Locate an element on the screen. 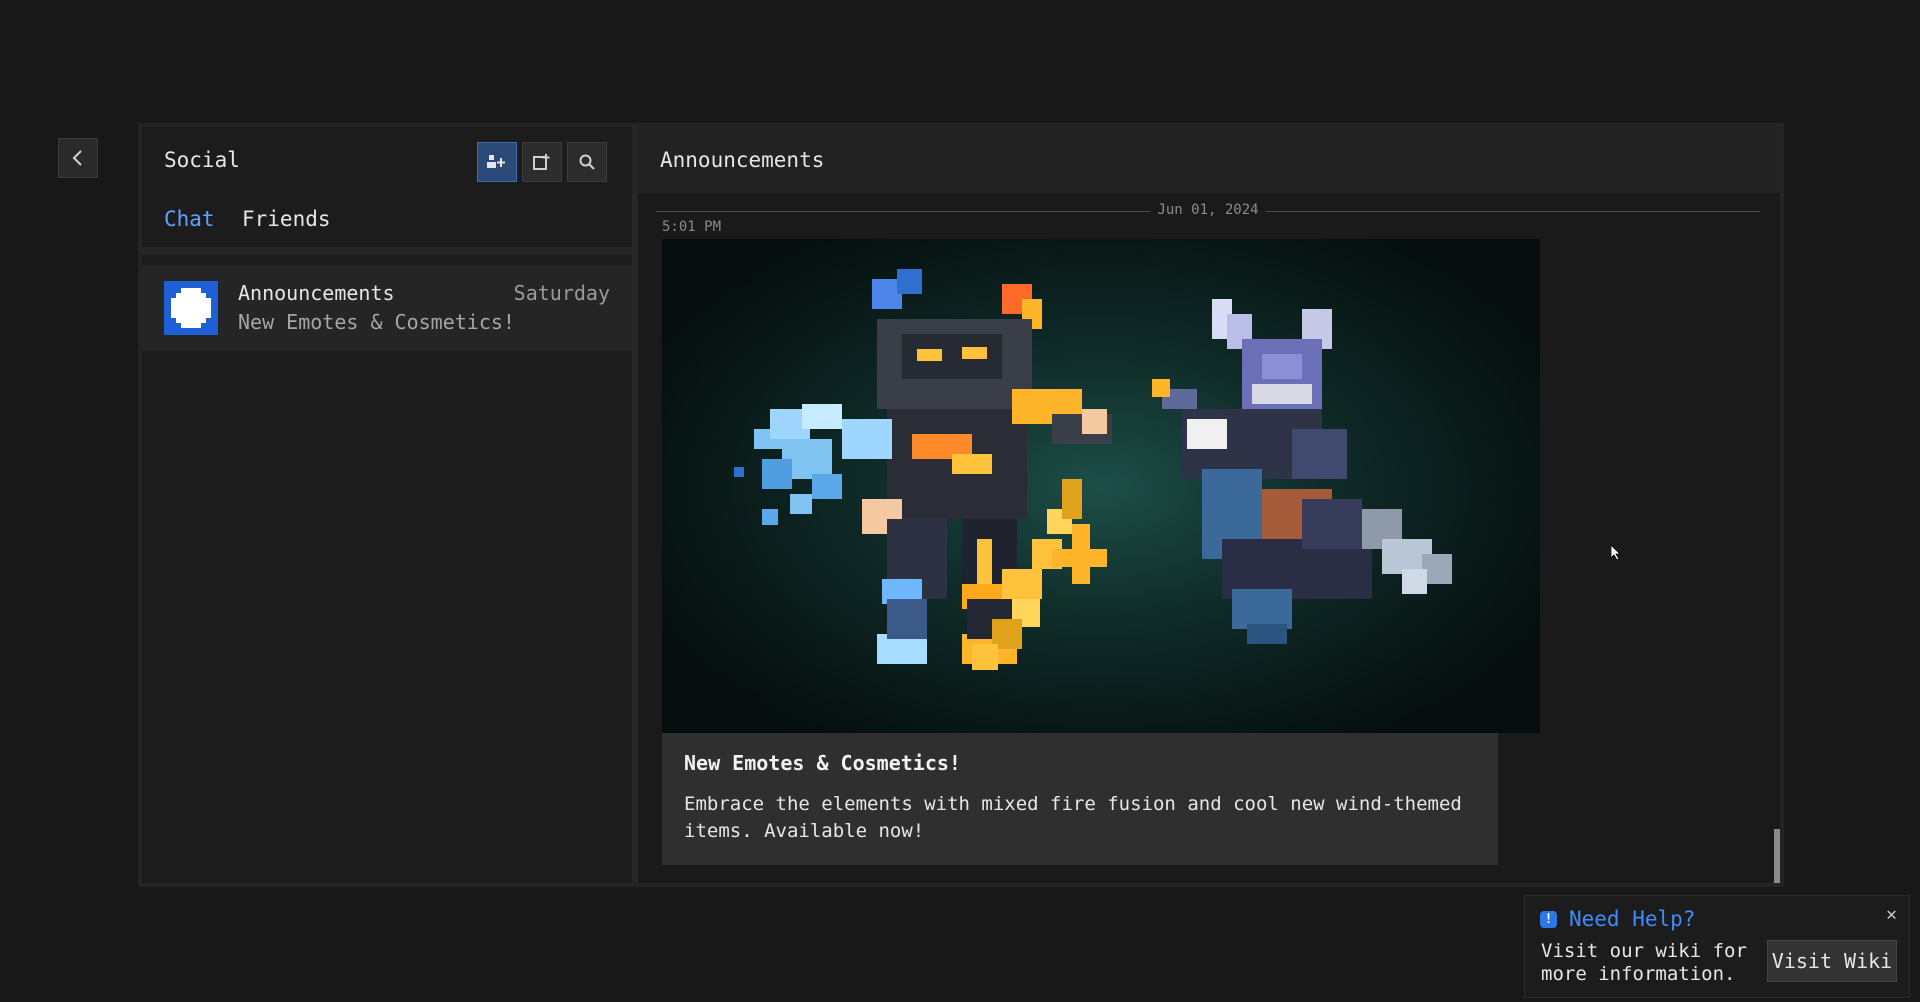 The height and width of the screenshot is (1002, 1920). announcements-header: Announcements is located at coordinates (1209, 160).